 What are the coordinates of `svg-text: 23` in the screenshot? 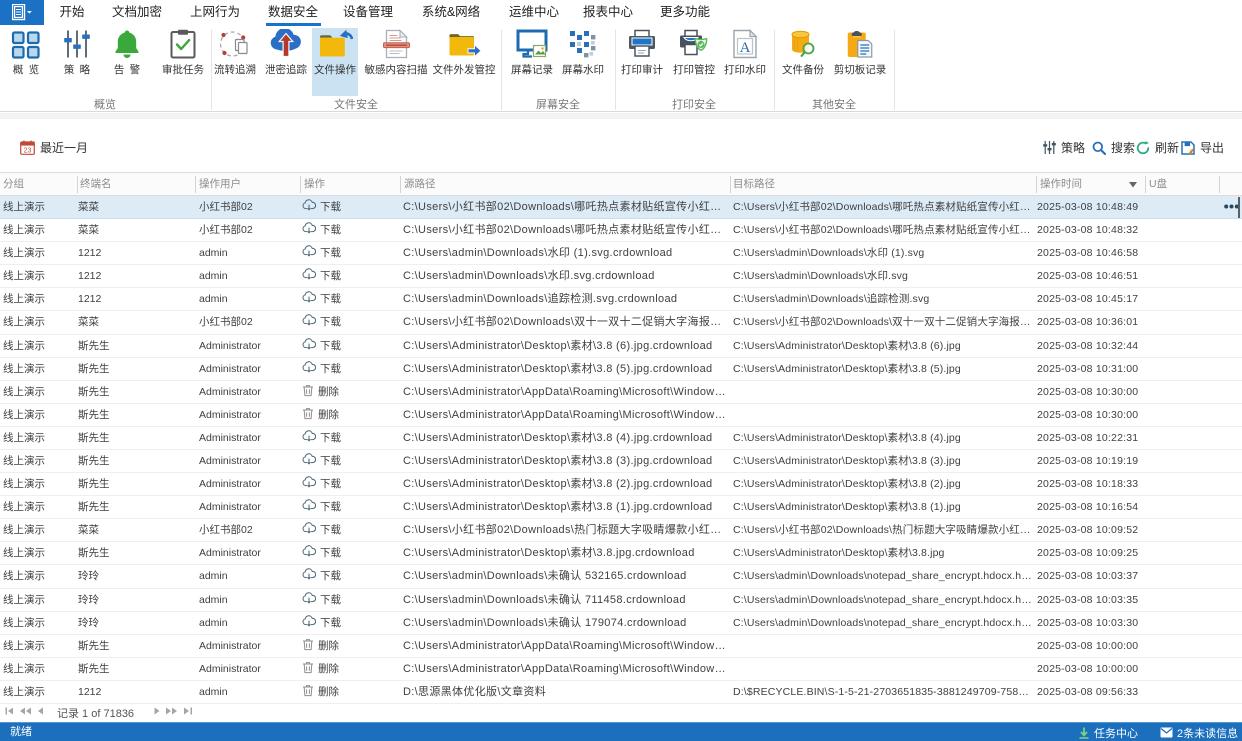 It's located at (28, 150).